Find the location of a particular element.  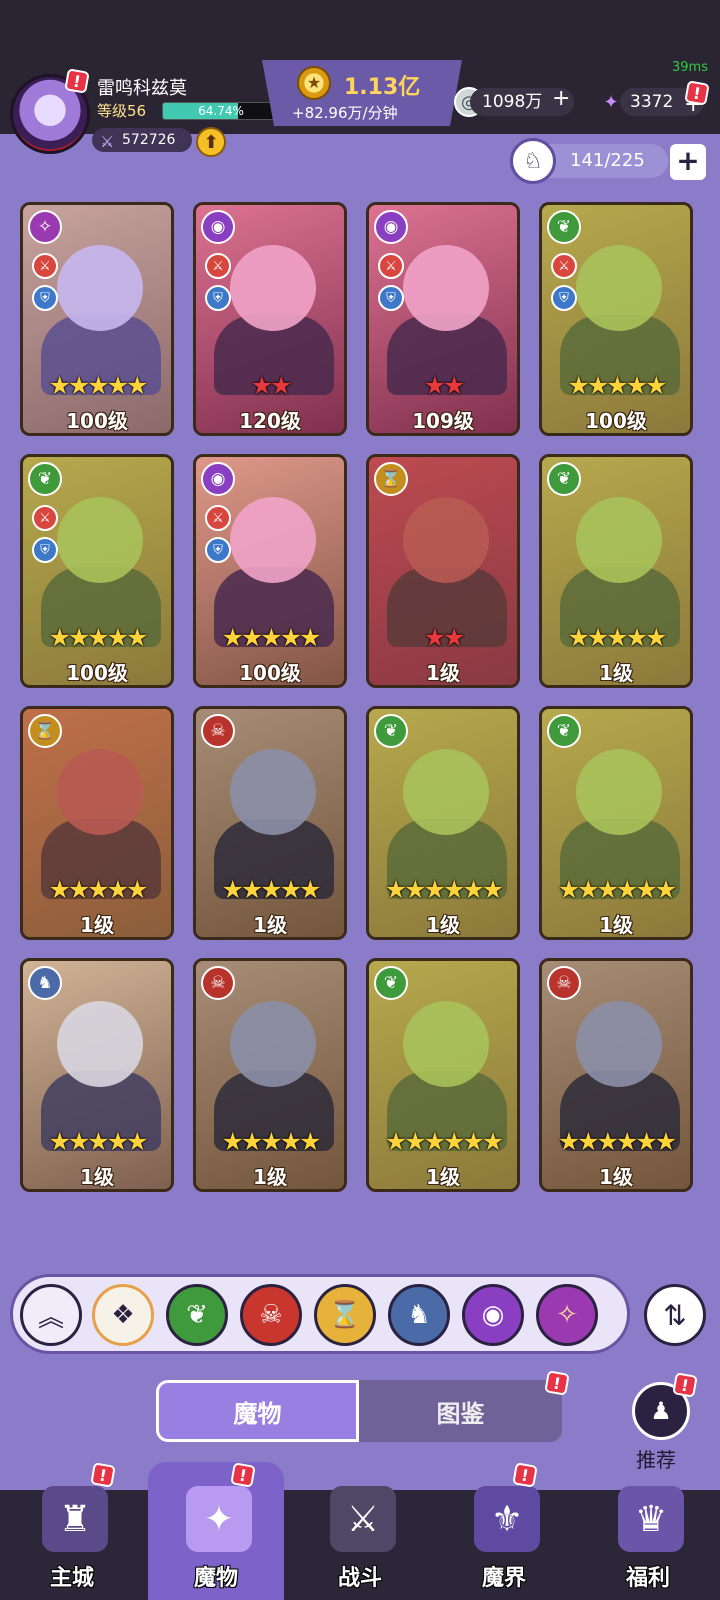

nav-item-4: ♛ 福利 is located at coordinates (648, 1538).